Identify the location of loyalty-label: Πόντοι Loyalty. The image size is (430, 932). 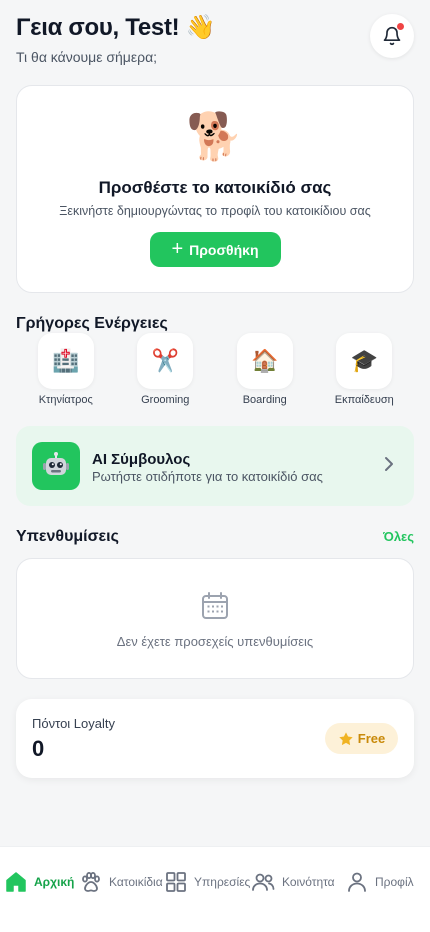
(73, 723).